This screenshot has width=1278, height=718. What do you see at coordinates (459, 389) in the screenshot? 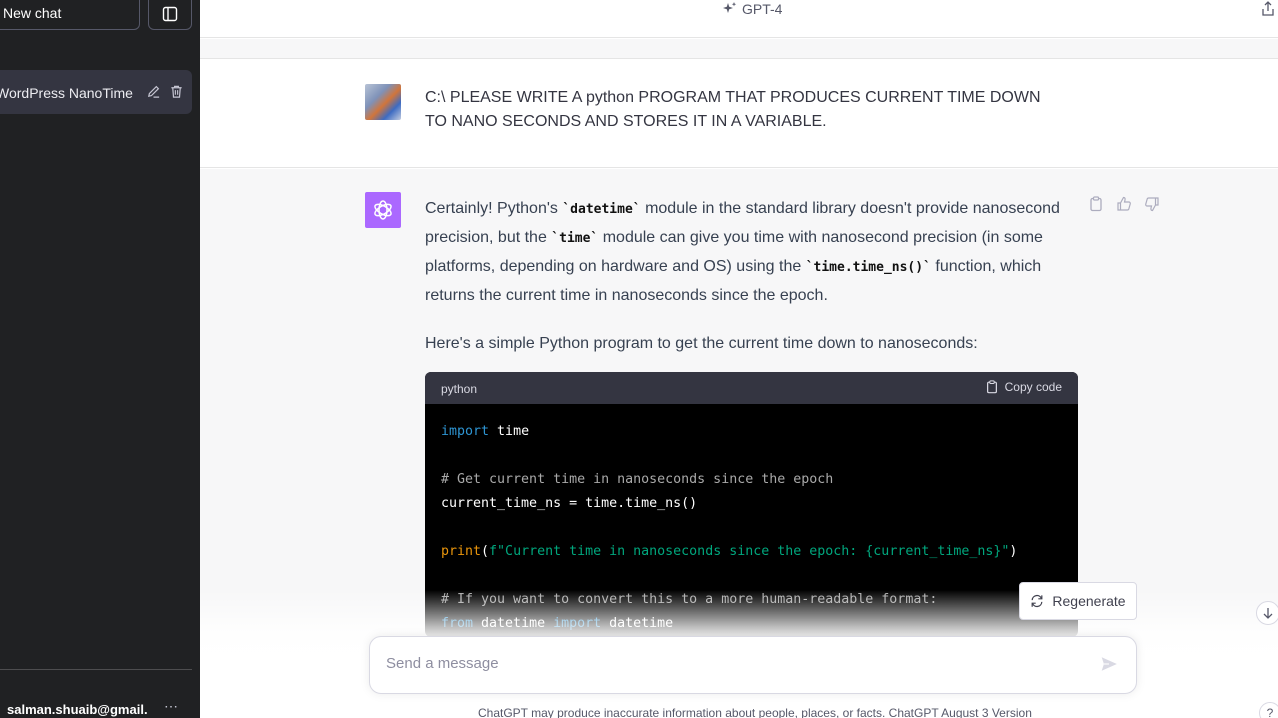
I see `code-language-label: python` at bounding box center [459, 389].